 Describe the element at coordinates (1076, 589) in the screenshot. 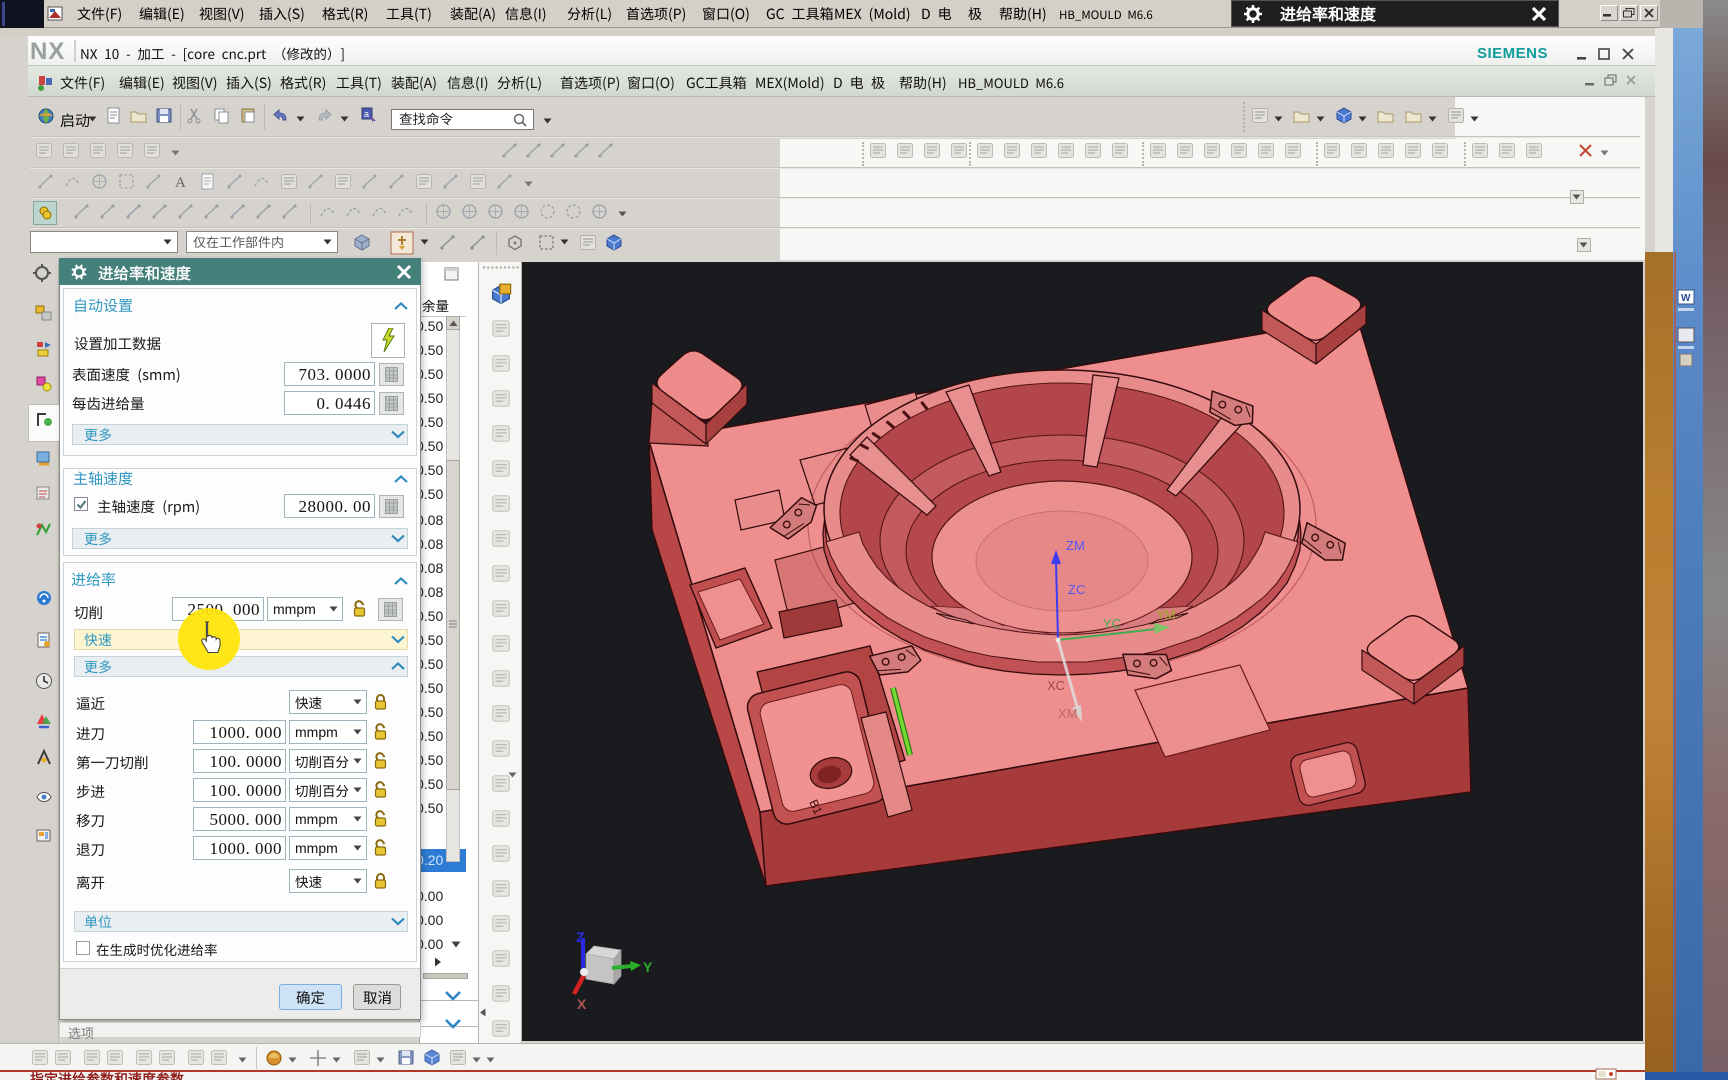

I see `svg-text: ZC` at that location.